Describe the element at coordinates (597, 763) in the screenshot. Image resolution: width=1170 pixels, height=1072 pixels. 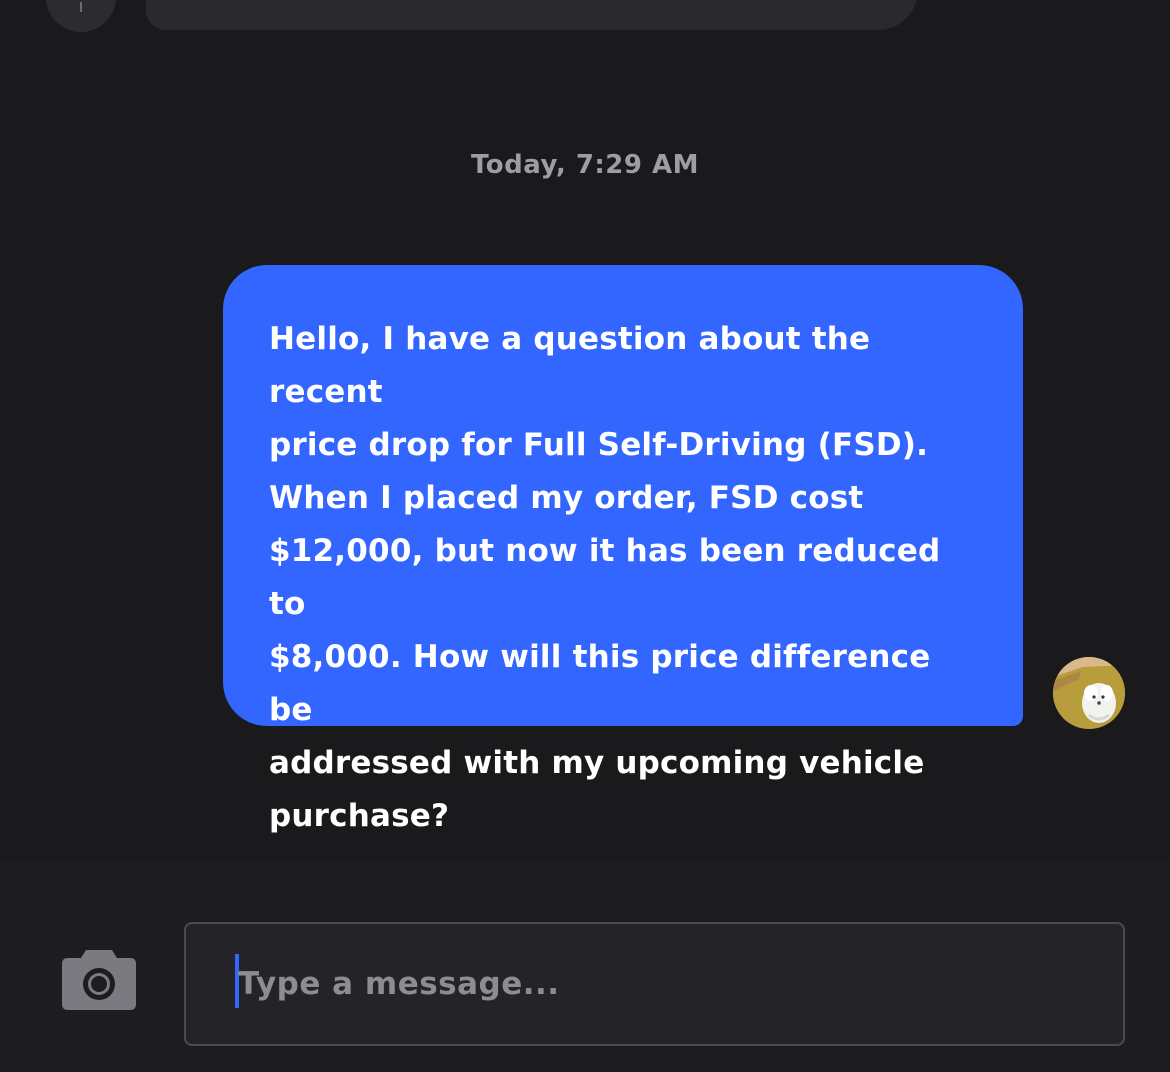
I see `message-line: addressed with my upcoming vehicle` at that location.